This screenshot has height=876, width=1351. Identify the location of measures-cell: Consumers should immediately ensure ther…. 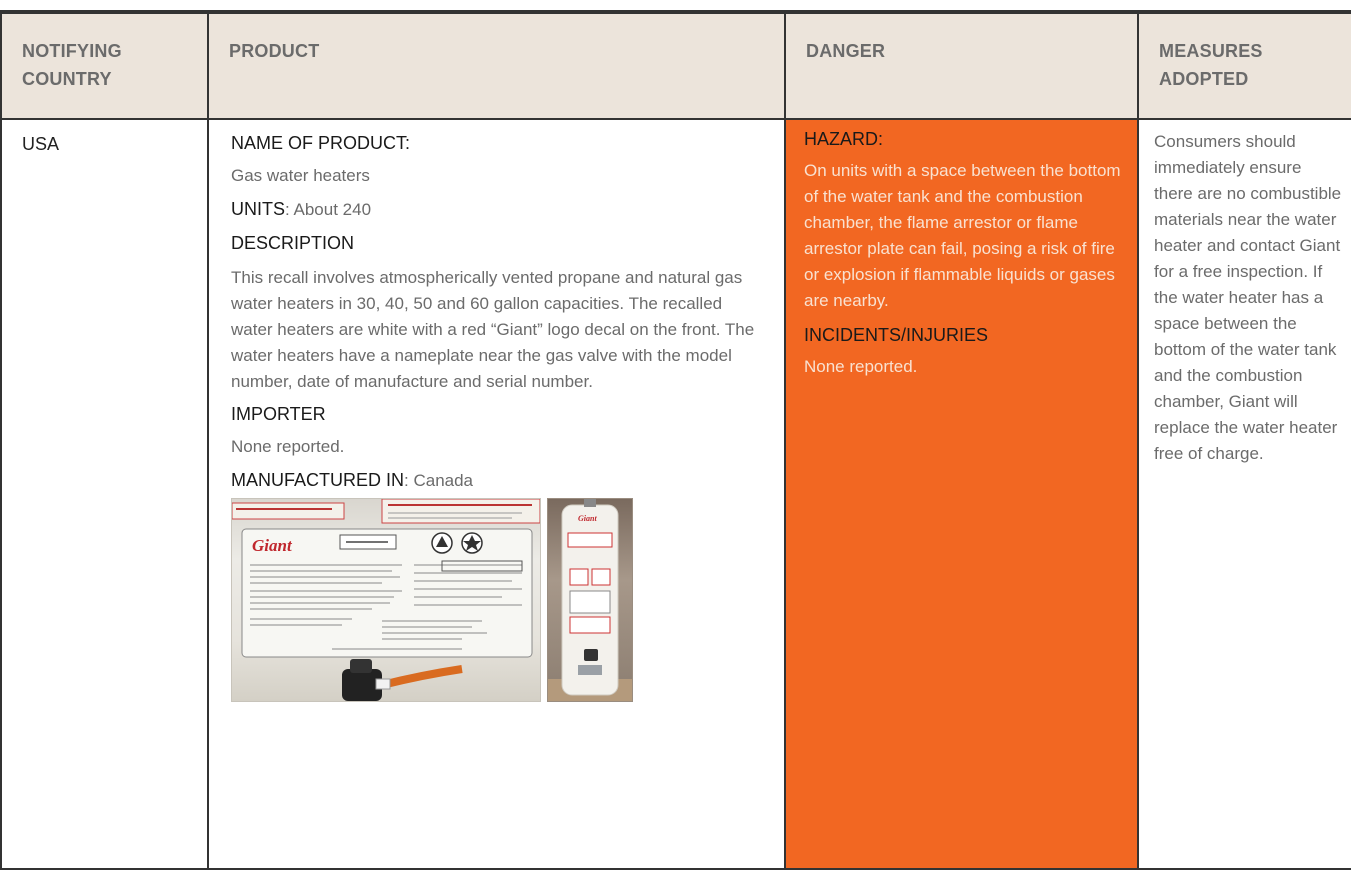
(1244, 494).